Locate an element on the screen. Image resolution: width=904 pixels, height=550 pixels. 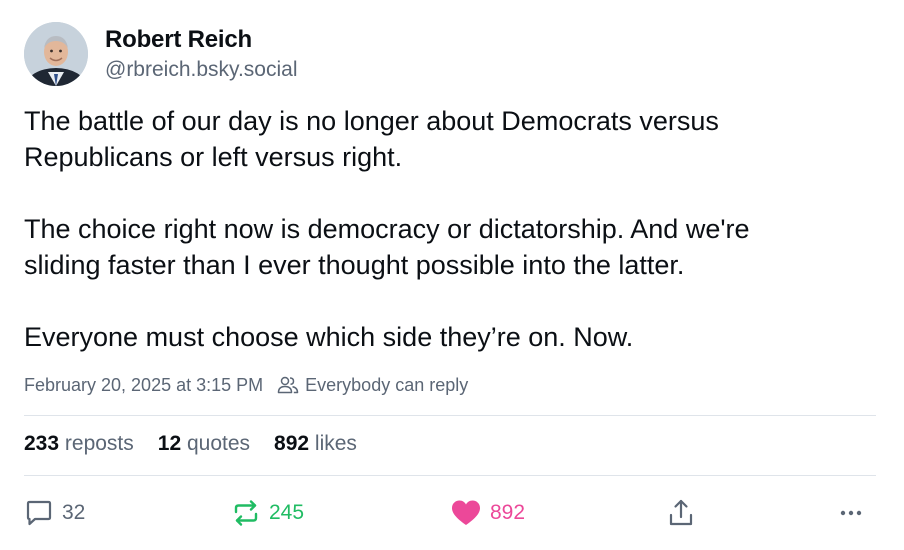
post-timestamp: February 20, 2025 at 3:15 PM is located at coordinates (144, 384).